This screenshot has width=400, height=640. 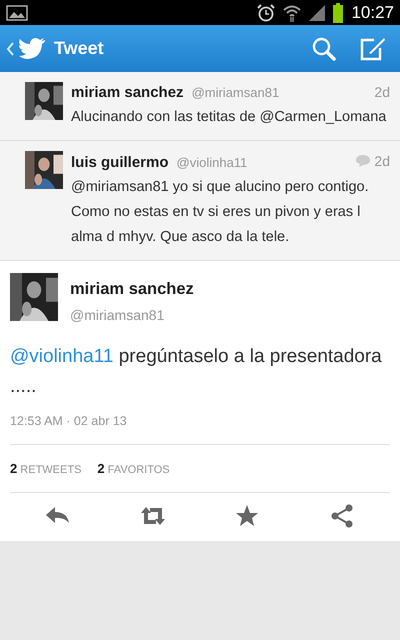 What do you see at coordinates (32, 48) in the screenshot?
I see `bird-logo` at bounding box center [32, 48].